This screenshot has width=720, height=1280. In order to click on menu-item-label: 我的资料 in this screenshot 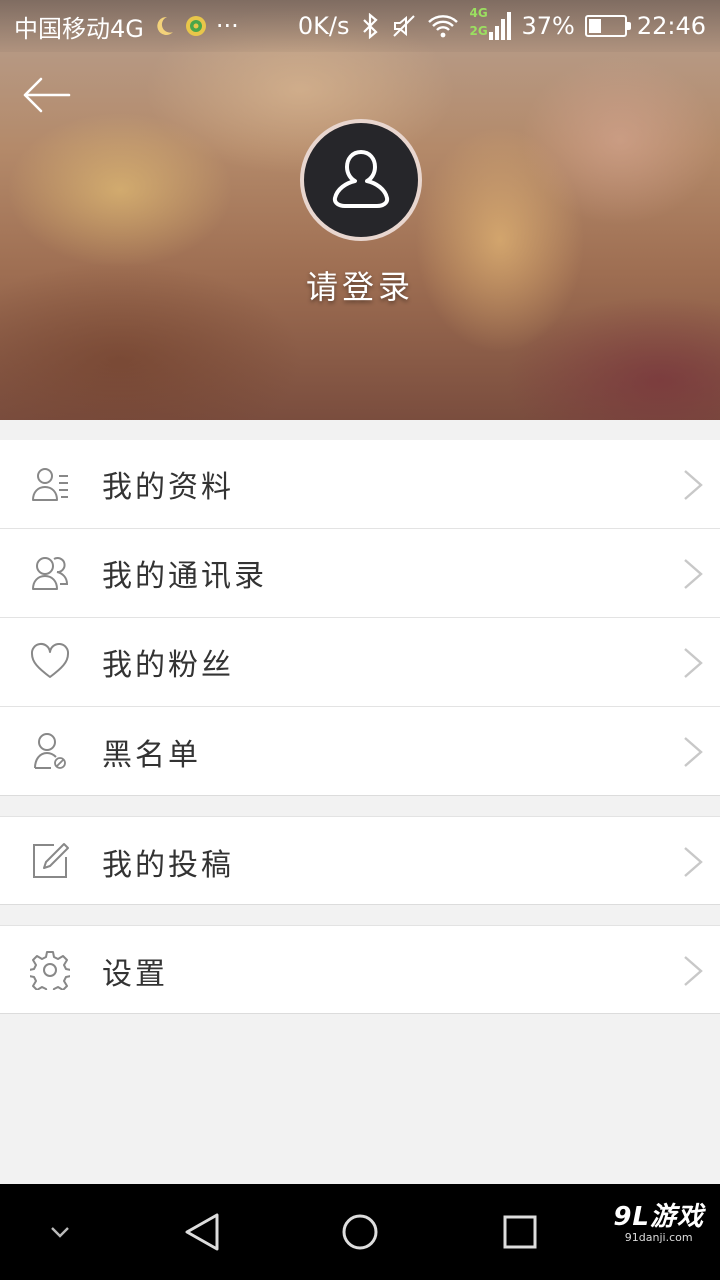, I will do `click(168, 487)`.